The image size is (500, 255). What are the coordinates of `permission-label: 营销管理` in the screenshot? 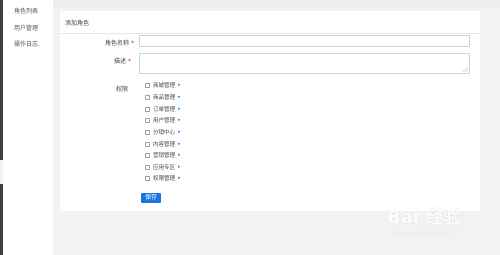 It's located at (164, 156).